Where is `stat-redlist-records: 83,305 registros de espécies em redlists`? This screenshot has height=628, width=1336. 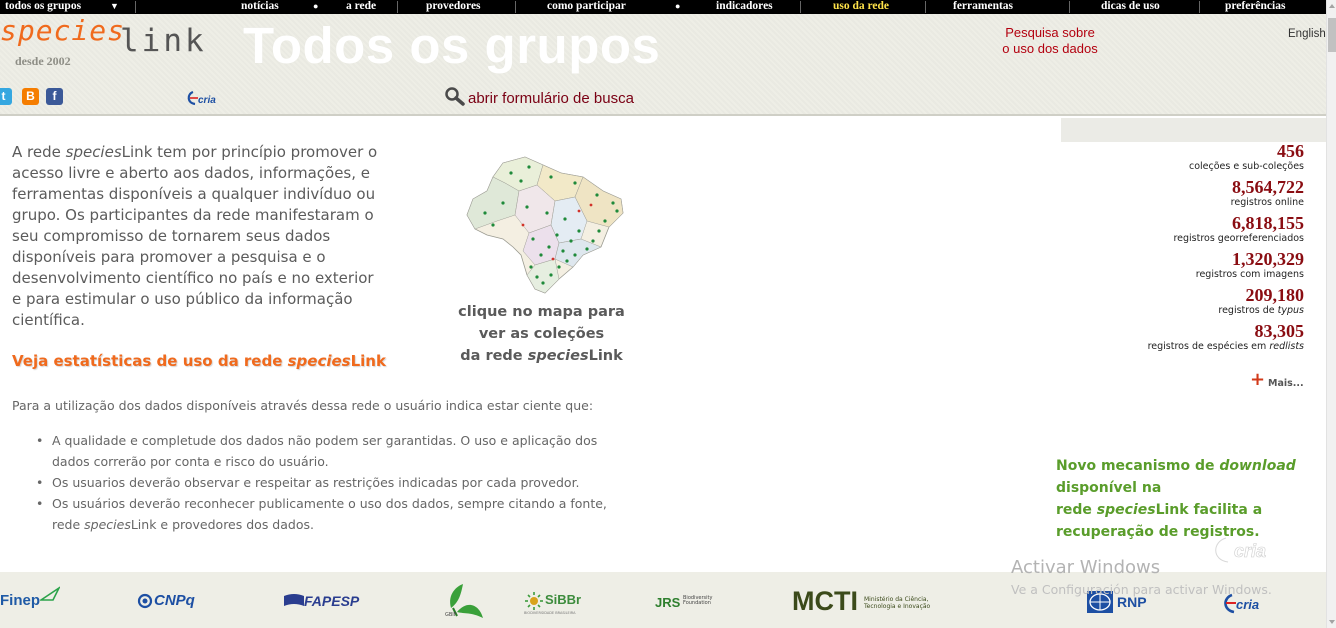
stat-redlist-records: 83,305 registros de espécies em redlists is located at coordinates (1172, 340).